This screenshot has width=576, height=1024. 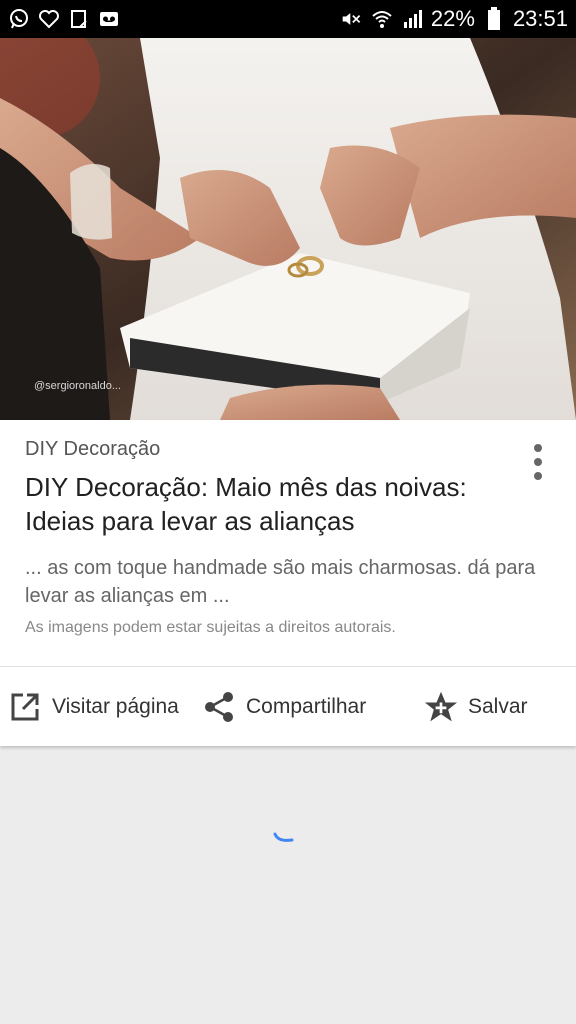 I want to click on wifi-icon, so click(x=382, y=19).